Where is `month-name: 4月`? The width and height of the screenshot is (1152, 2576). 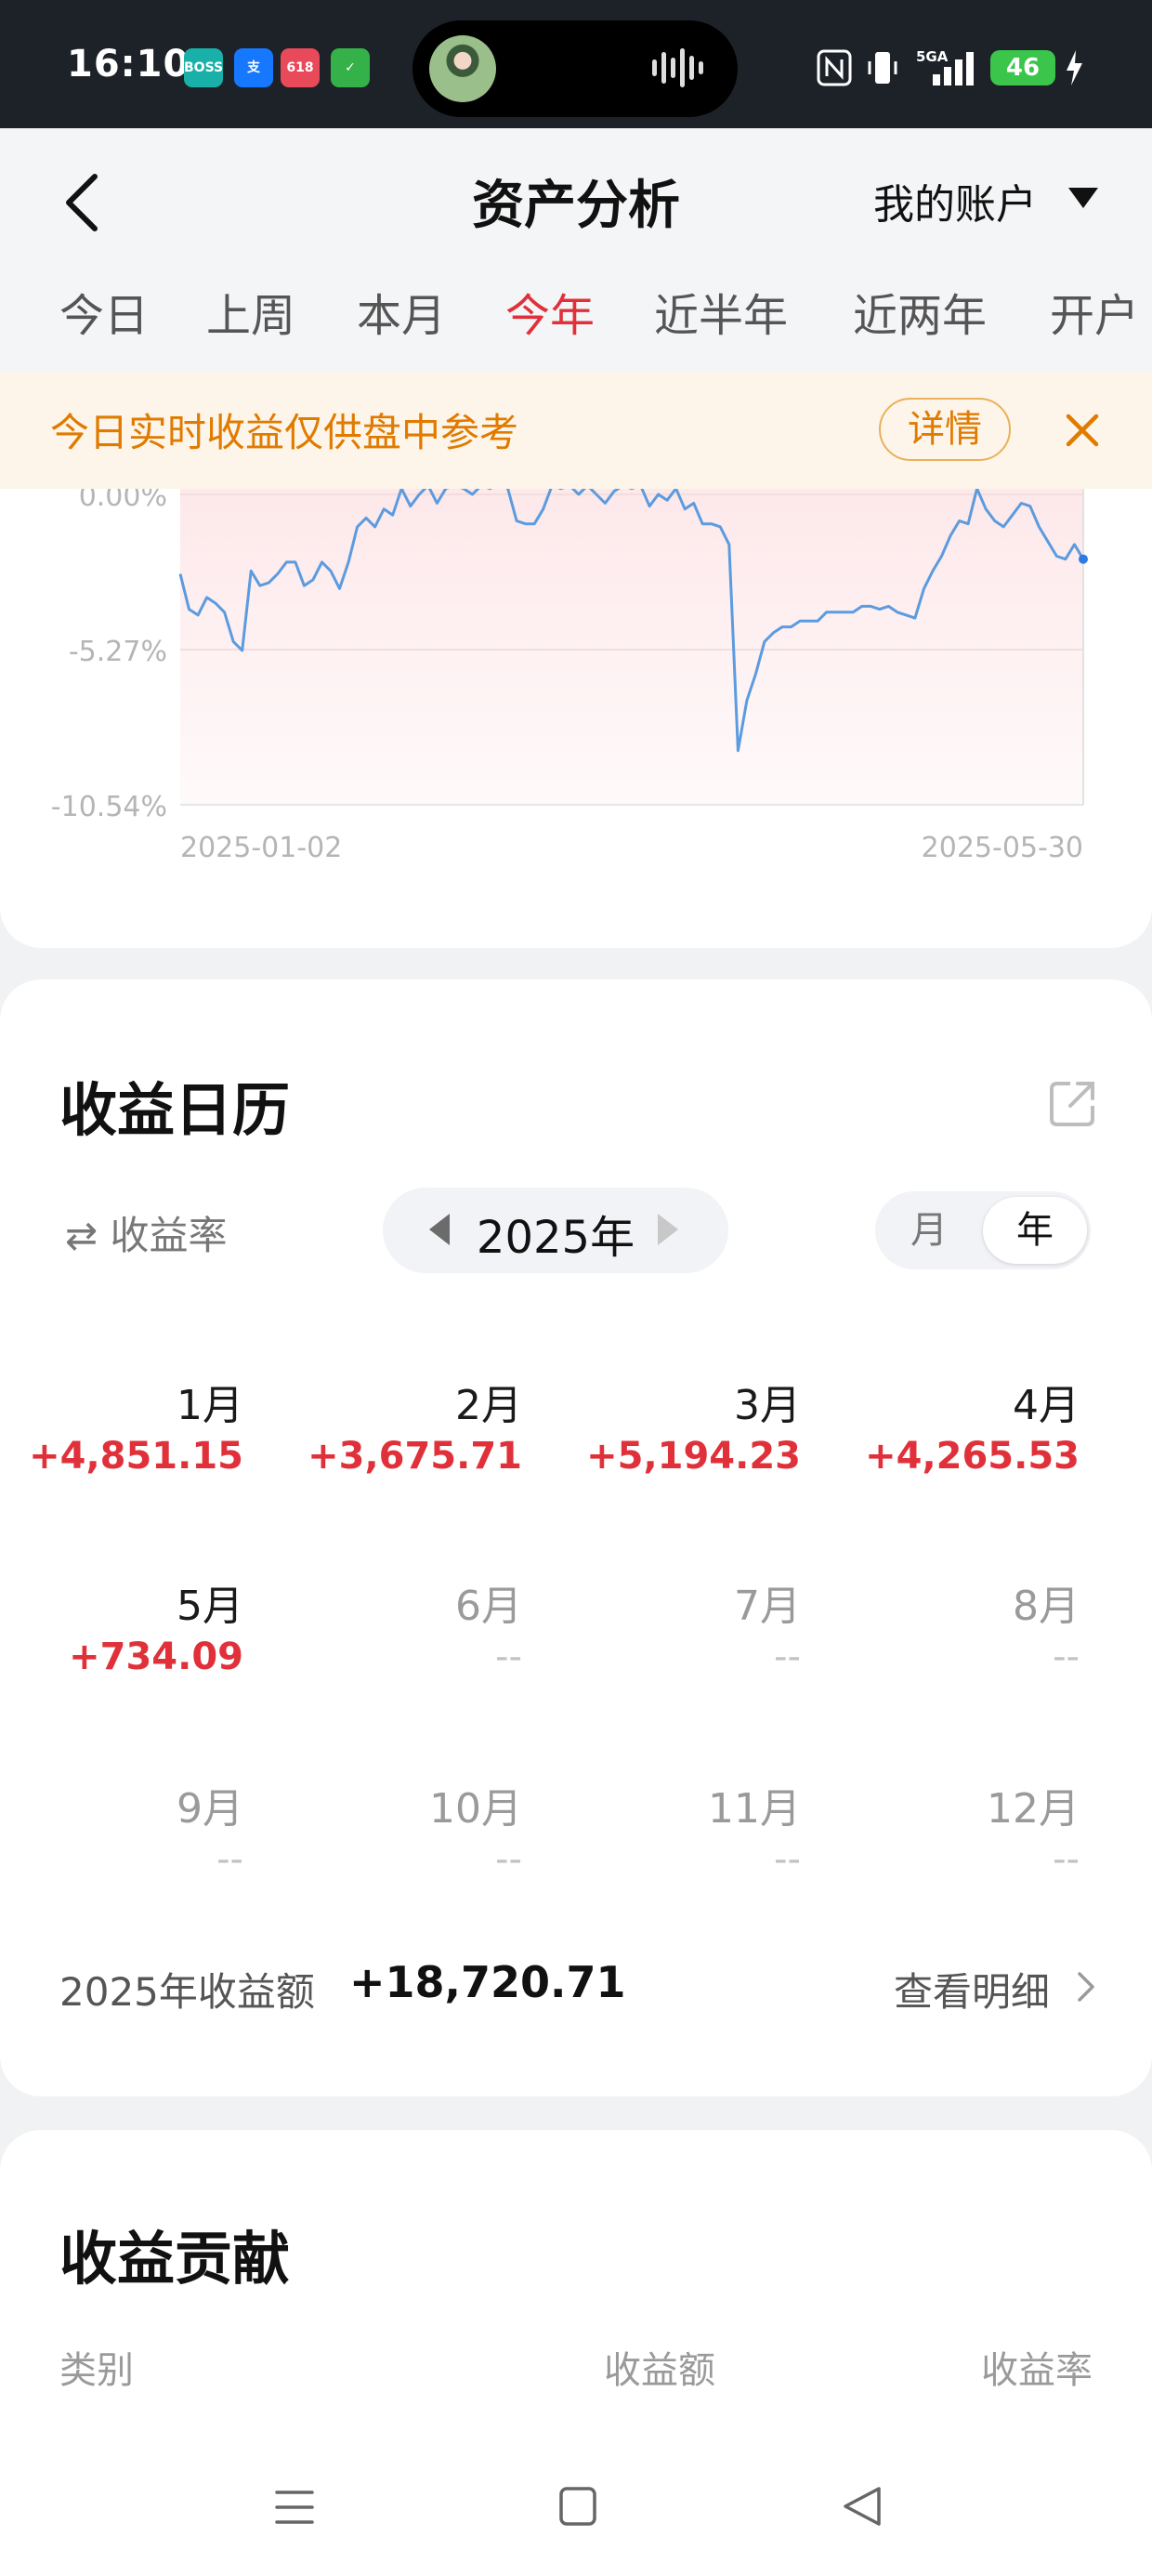 month-name: 4月 is located at coordinates (1046, 1405).